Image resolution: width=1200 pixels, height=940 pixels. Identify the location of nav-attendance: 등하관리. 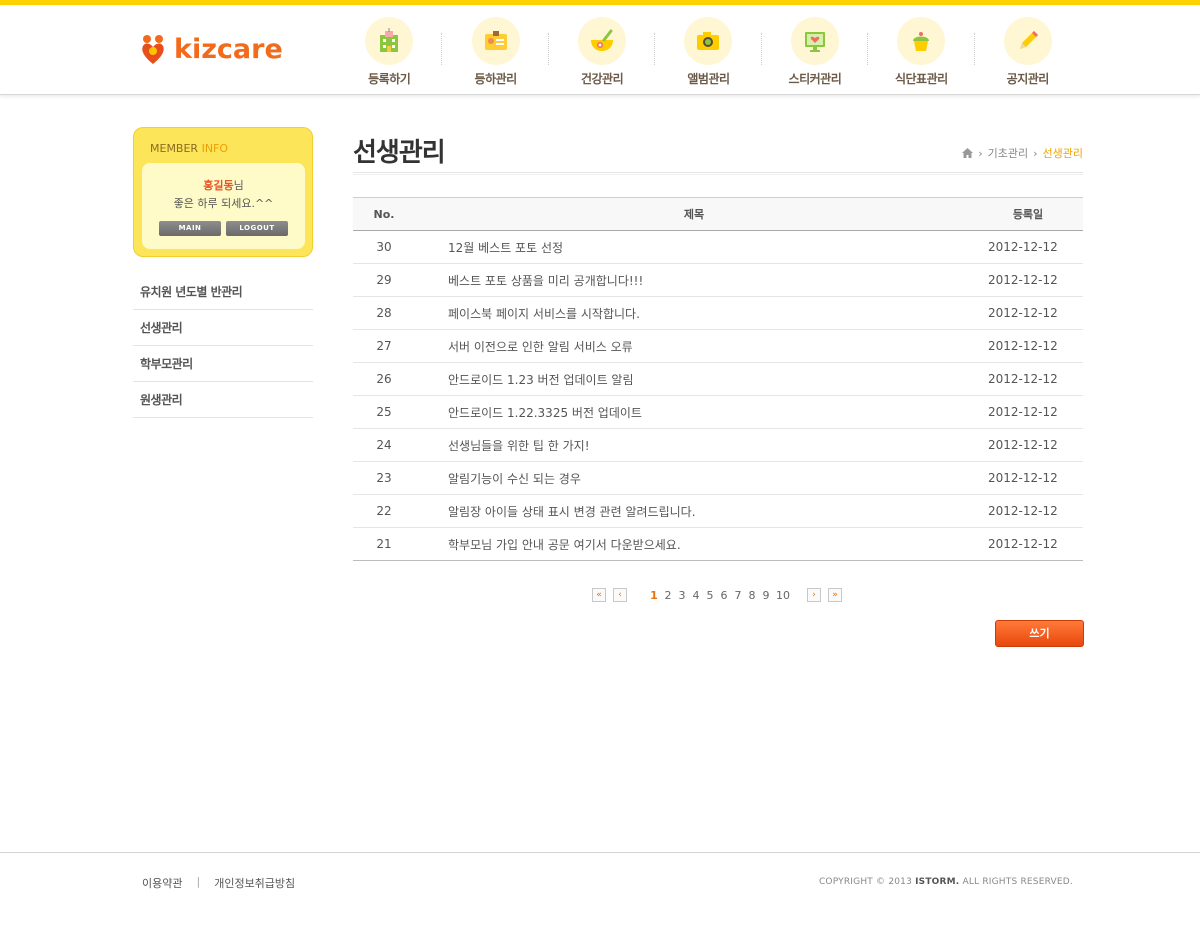
(496, 55).